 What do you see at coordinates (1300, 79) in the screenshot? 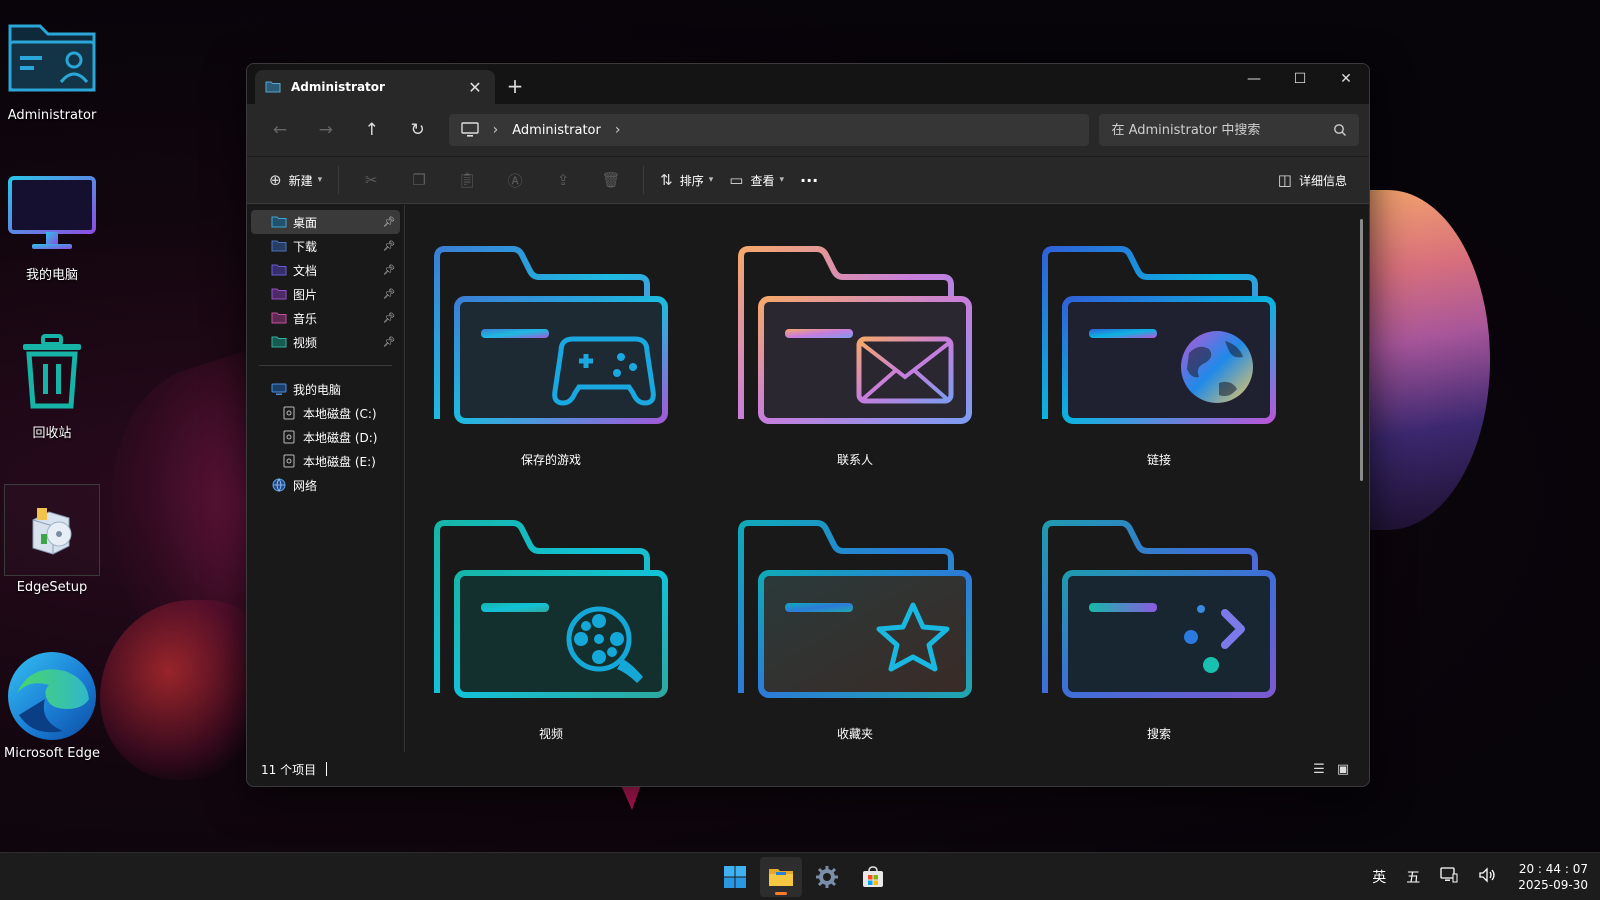
I see `maximize-button: ☐` at bounding box center [1300, 79].